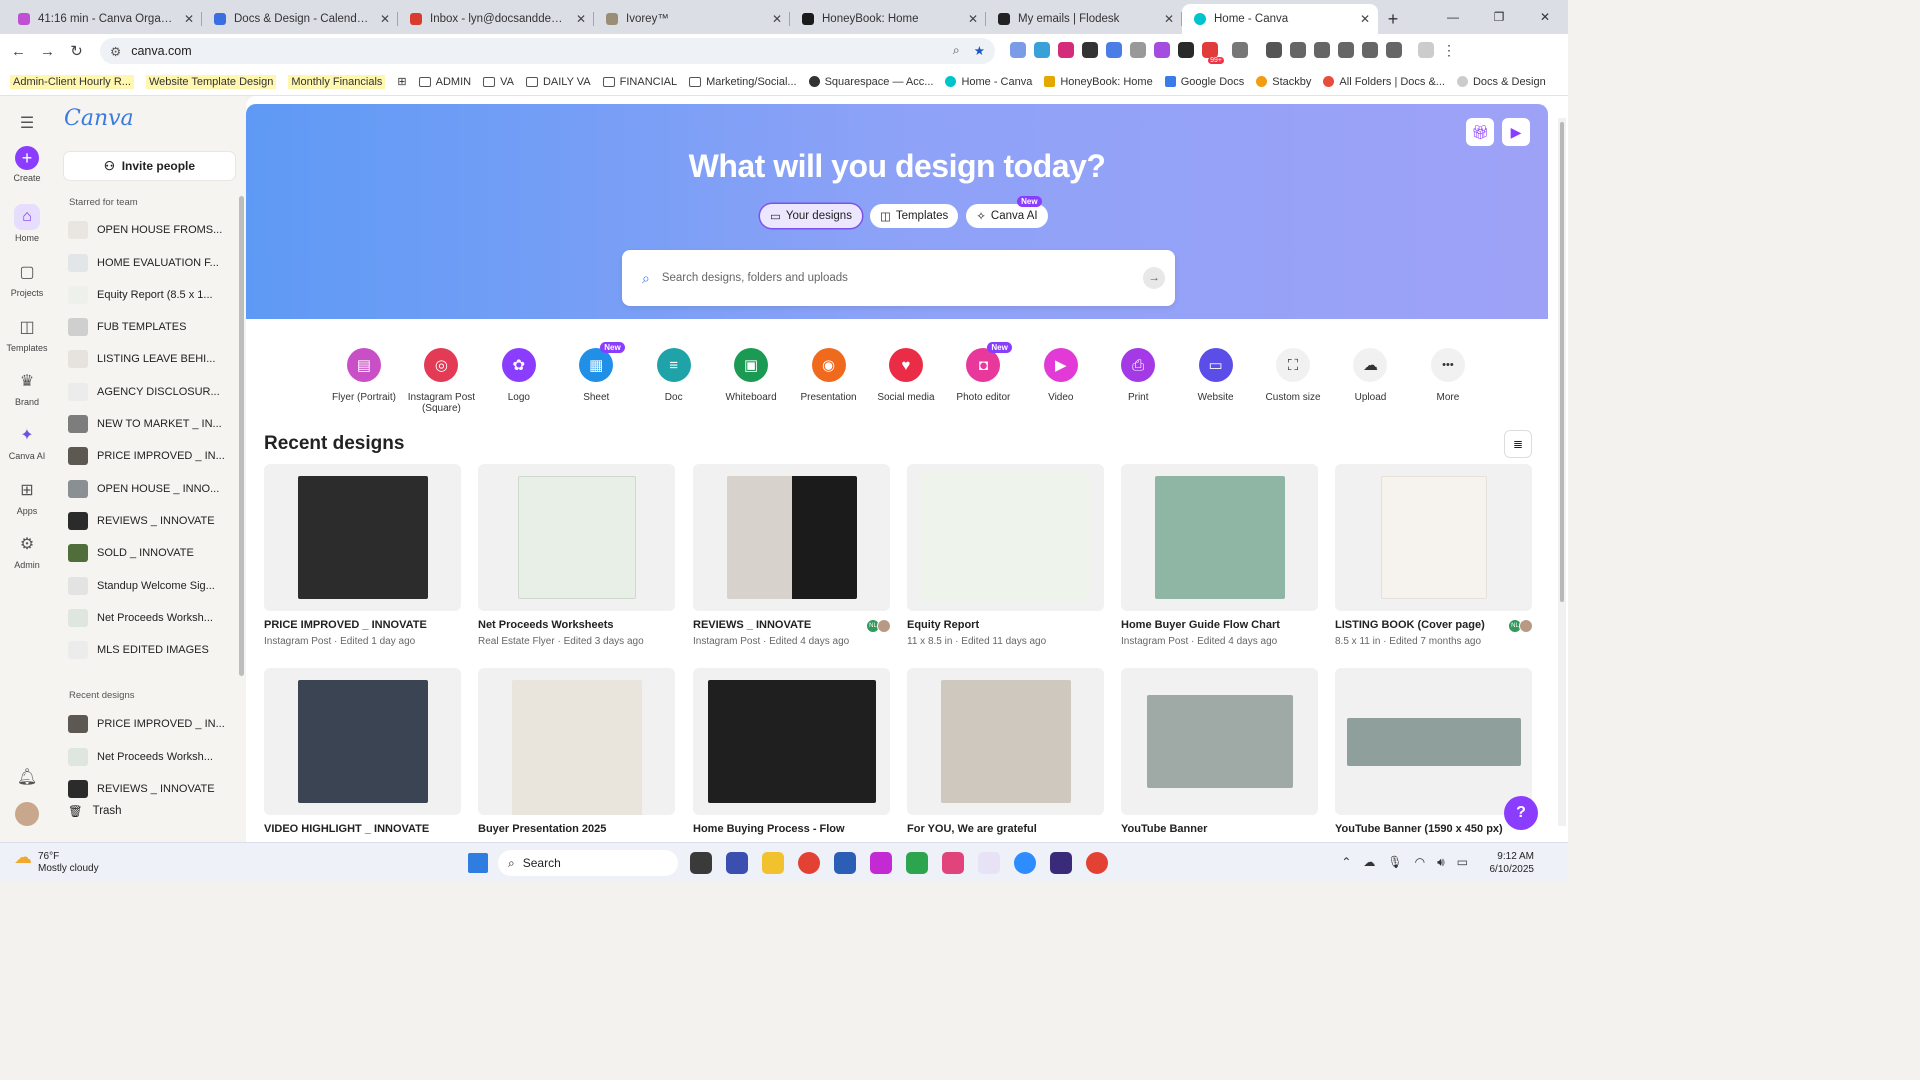 The height and width of the screenshot is (1080, 1920). I want to click on bookmark-folder: ADMIN, so click(444, 82).